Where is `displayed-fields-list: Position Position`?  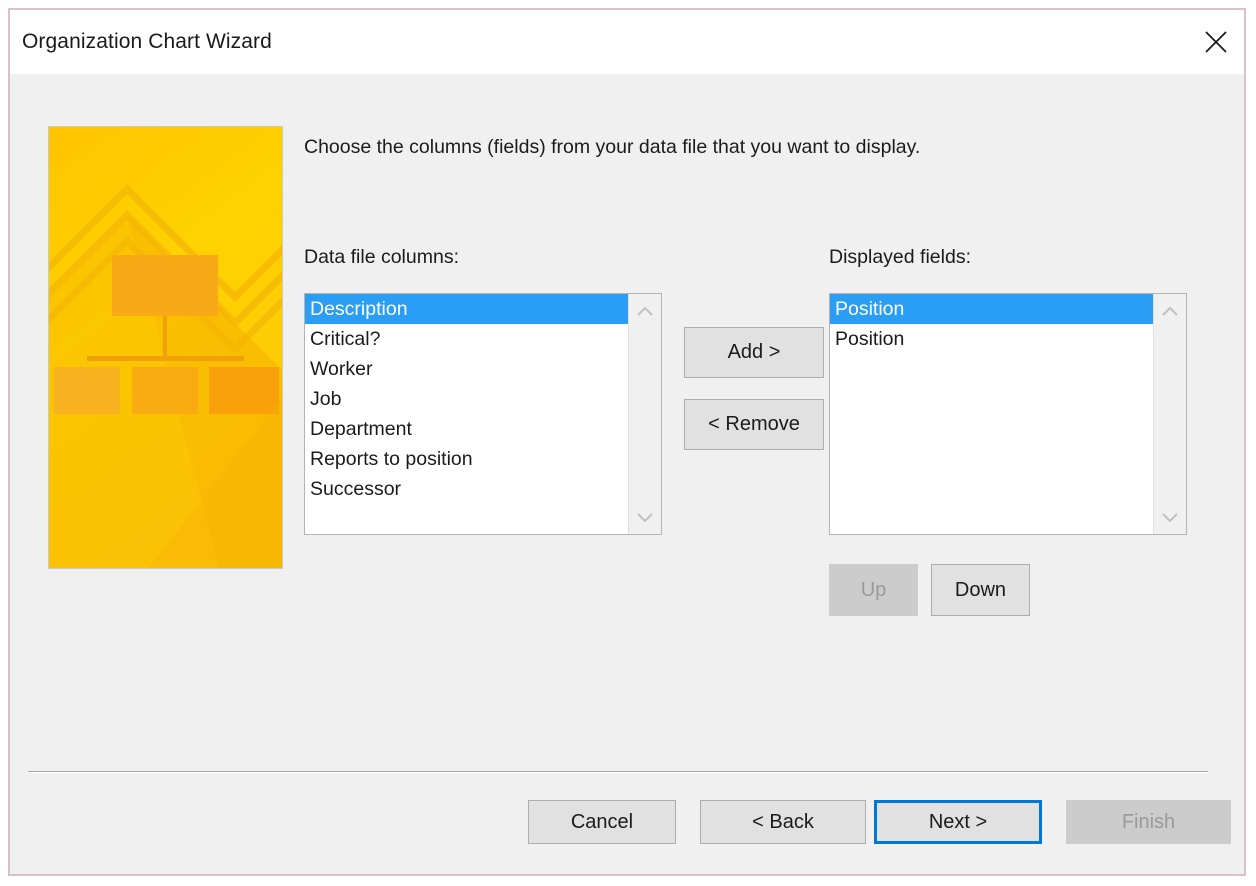
displayed-fields-list: Position Position is located at coordinates (991, 414).